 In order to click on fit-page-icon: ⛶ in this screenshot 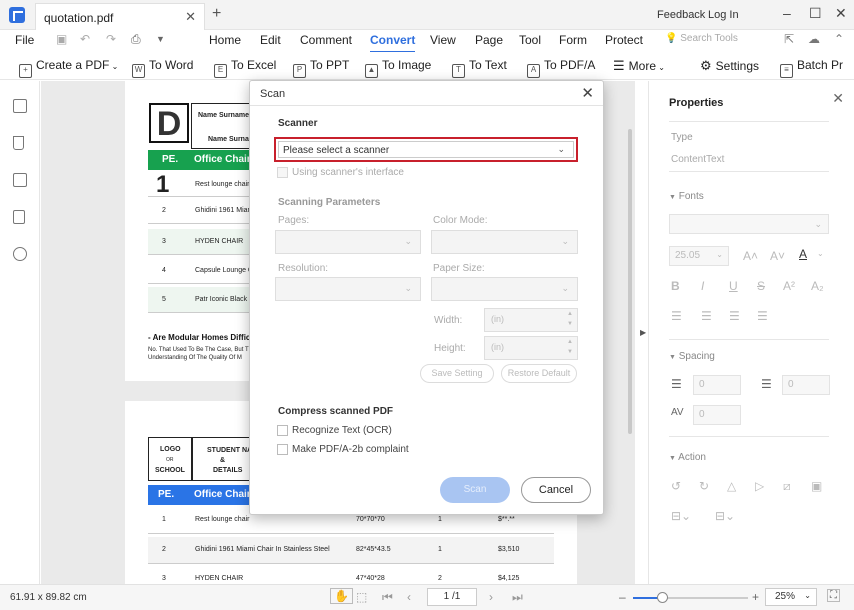, I will do `click(833, 595)`.